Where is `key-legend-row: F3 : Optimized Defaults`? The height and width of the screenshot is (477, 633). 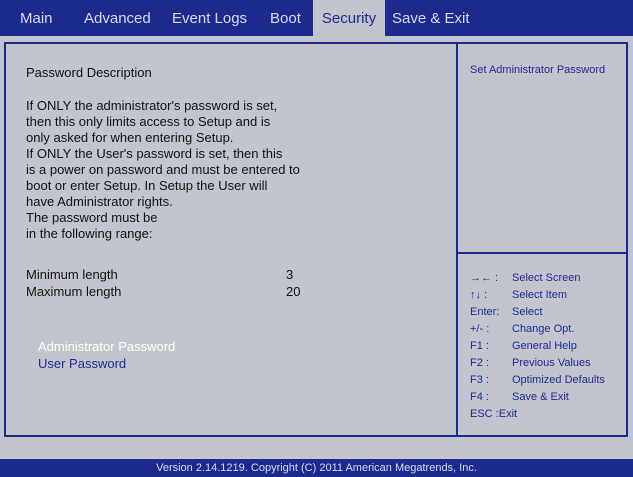
key-legend-row: F3 : Optimized Defaults is located at coordinates (550, 382).